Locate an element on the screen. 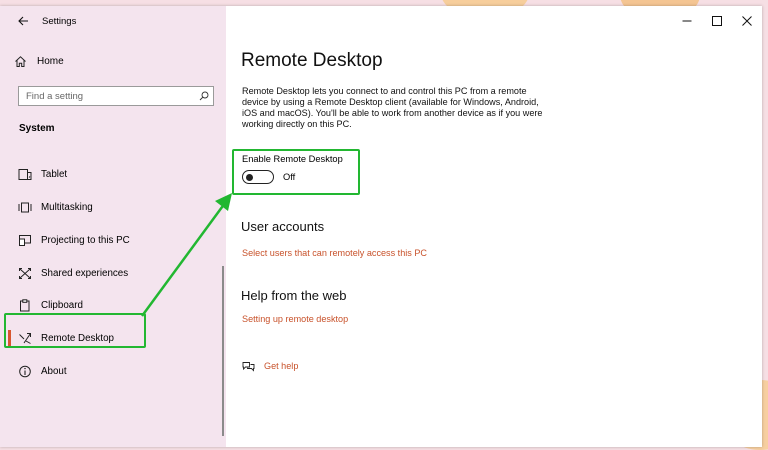 Image resolution: width=768 pixels, height=450 pixels. search-input is located at coordinates (107, 96).